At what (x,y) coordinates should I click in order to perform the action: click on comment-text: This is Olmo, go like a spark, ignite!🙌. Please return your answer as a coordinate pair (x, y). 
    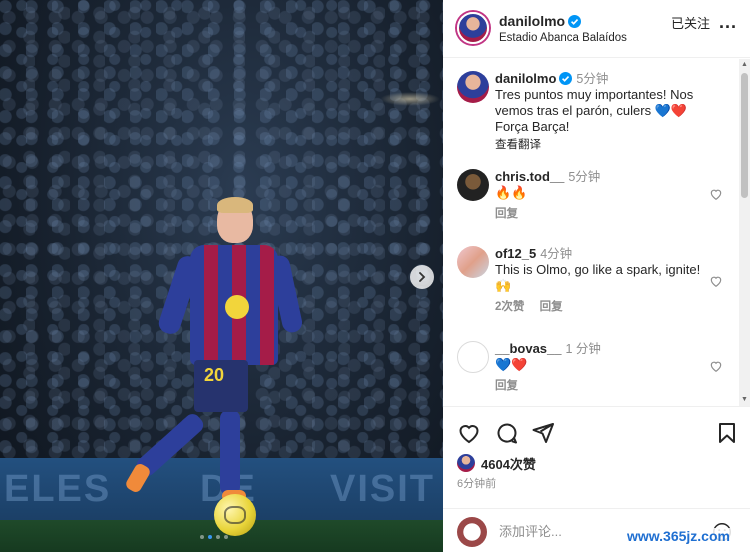
    Looking at the image, I should click on (598, 277).